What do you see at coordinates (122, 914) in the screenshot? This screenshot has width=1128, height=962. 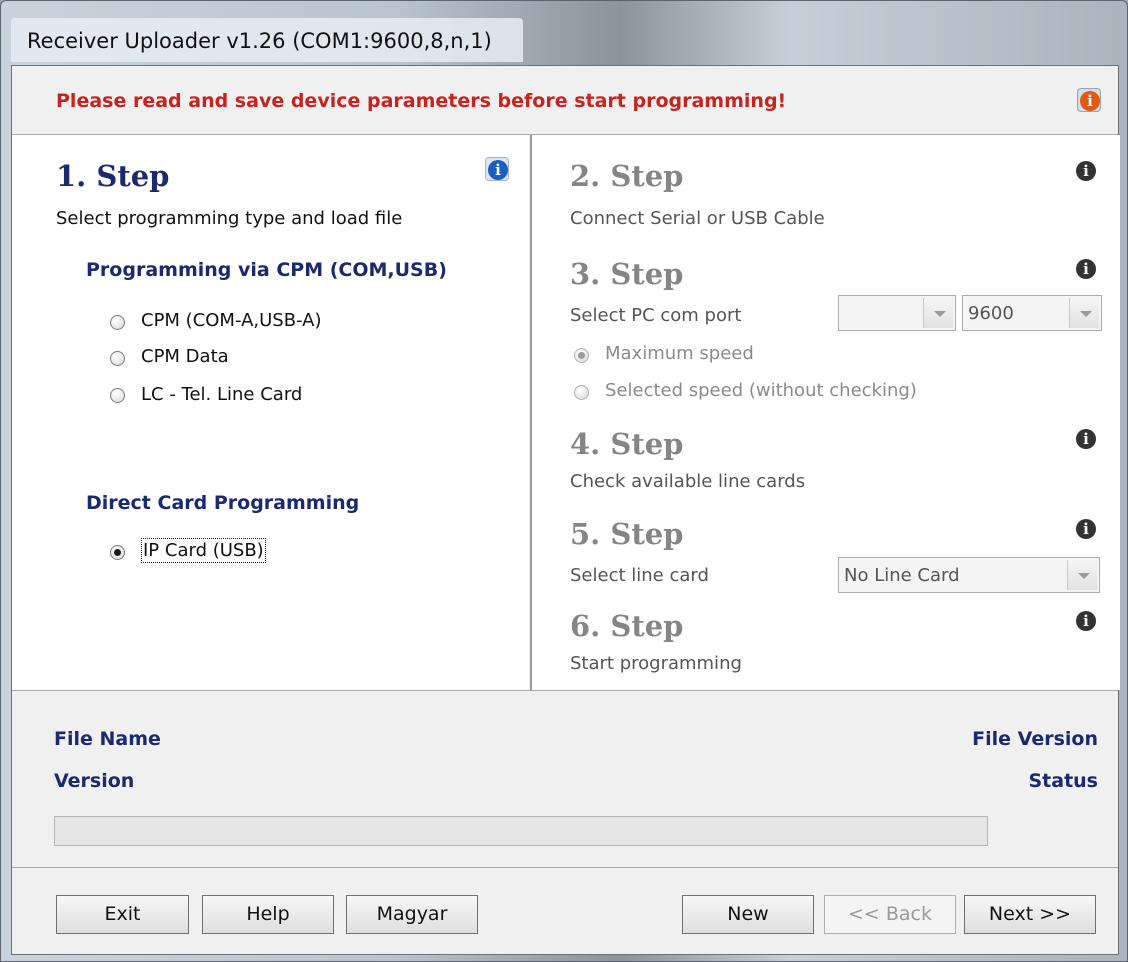 I see `exit-button: Exit` at bounding box center [122, 914].